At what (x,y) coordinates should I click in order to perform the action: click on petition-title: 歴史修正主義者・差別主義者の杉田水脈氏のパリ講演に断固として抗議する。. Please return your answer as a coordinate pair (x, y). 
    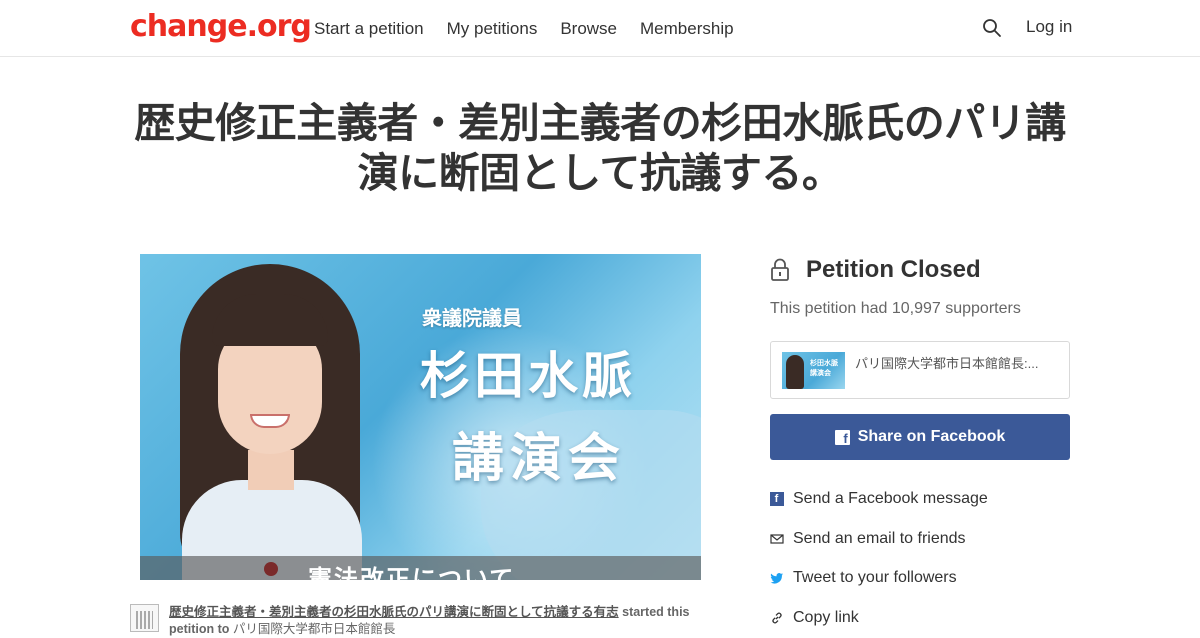
    Looking at the image, I should click on (600, 148).